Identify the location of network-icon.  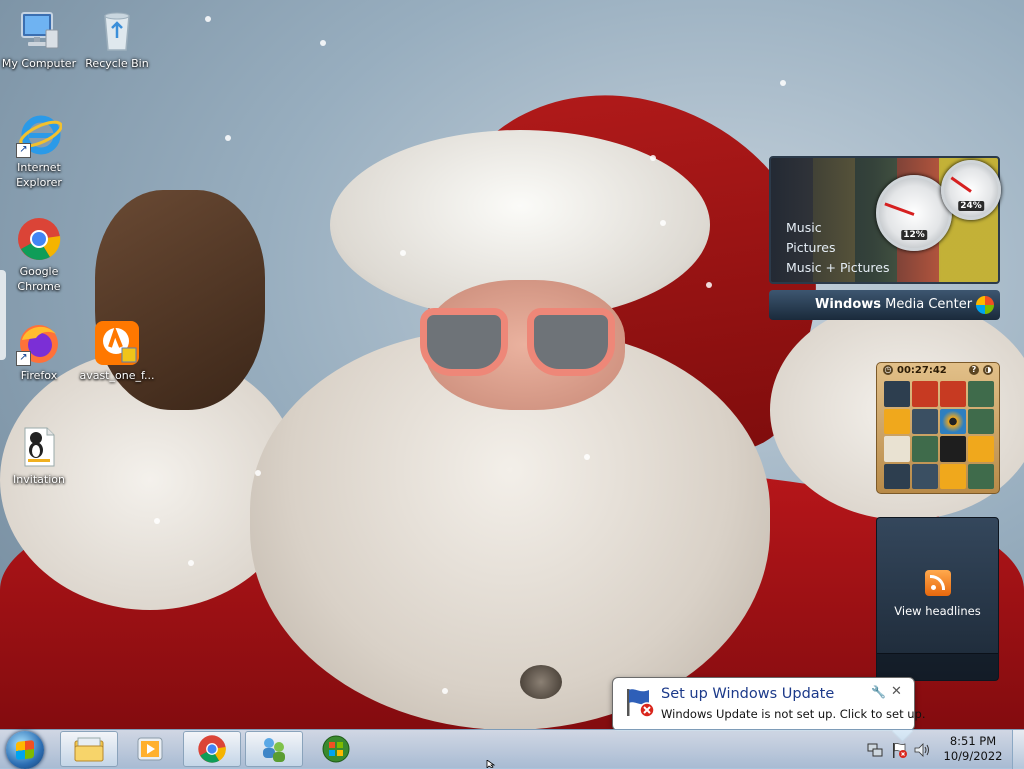
(875, 750).